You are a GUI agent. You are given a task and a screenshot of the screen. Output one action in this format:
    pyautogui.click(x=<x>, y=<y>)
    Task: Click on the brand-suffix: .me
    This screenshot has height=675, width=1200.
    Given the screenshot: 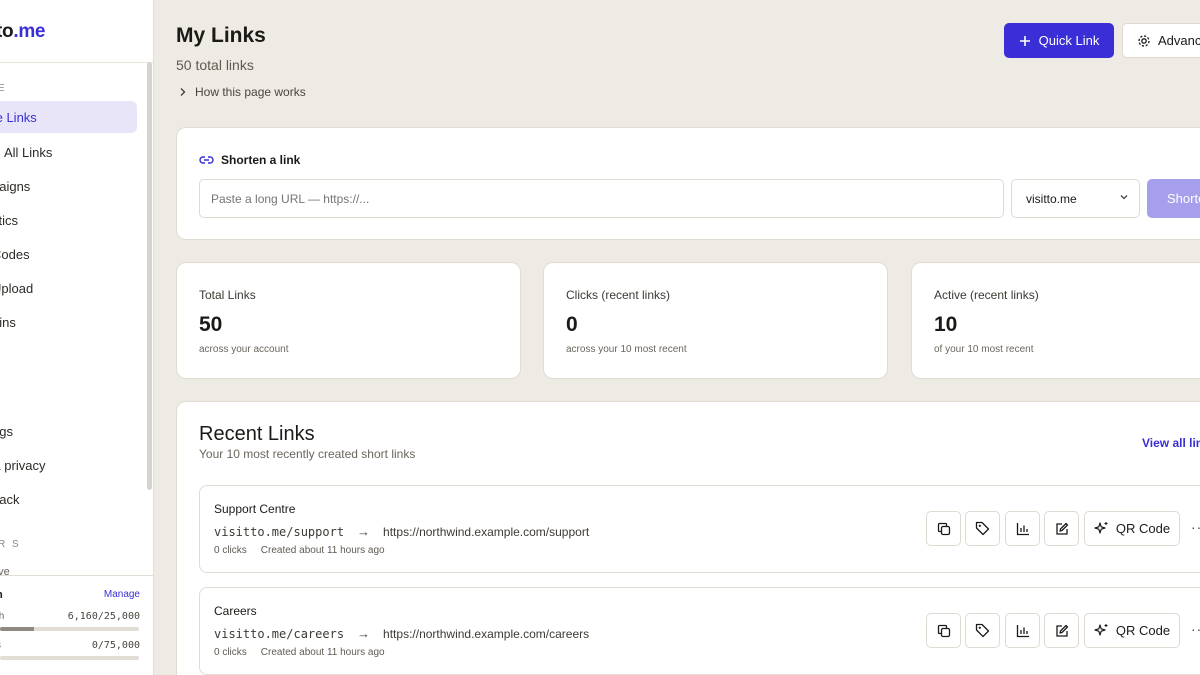 What is the action you would take?
    pyautogui.click(x=29, y=31)
    